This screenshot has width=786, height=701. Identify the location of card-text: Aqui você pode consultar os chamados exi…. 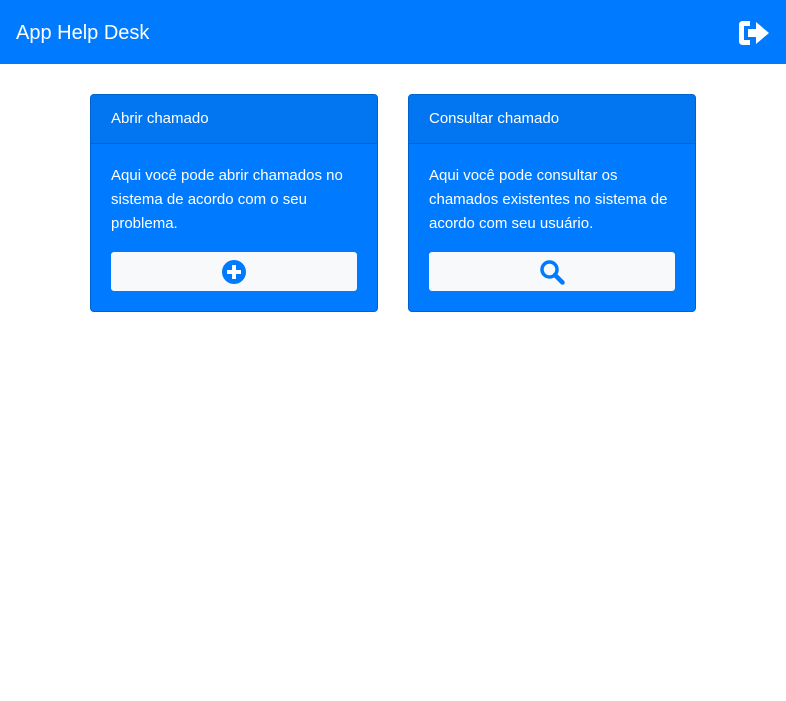
(548, 199).